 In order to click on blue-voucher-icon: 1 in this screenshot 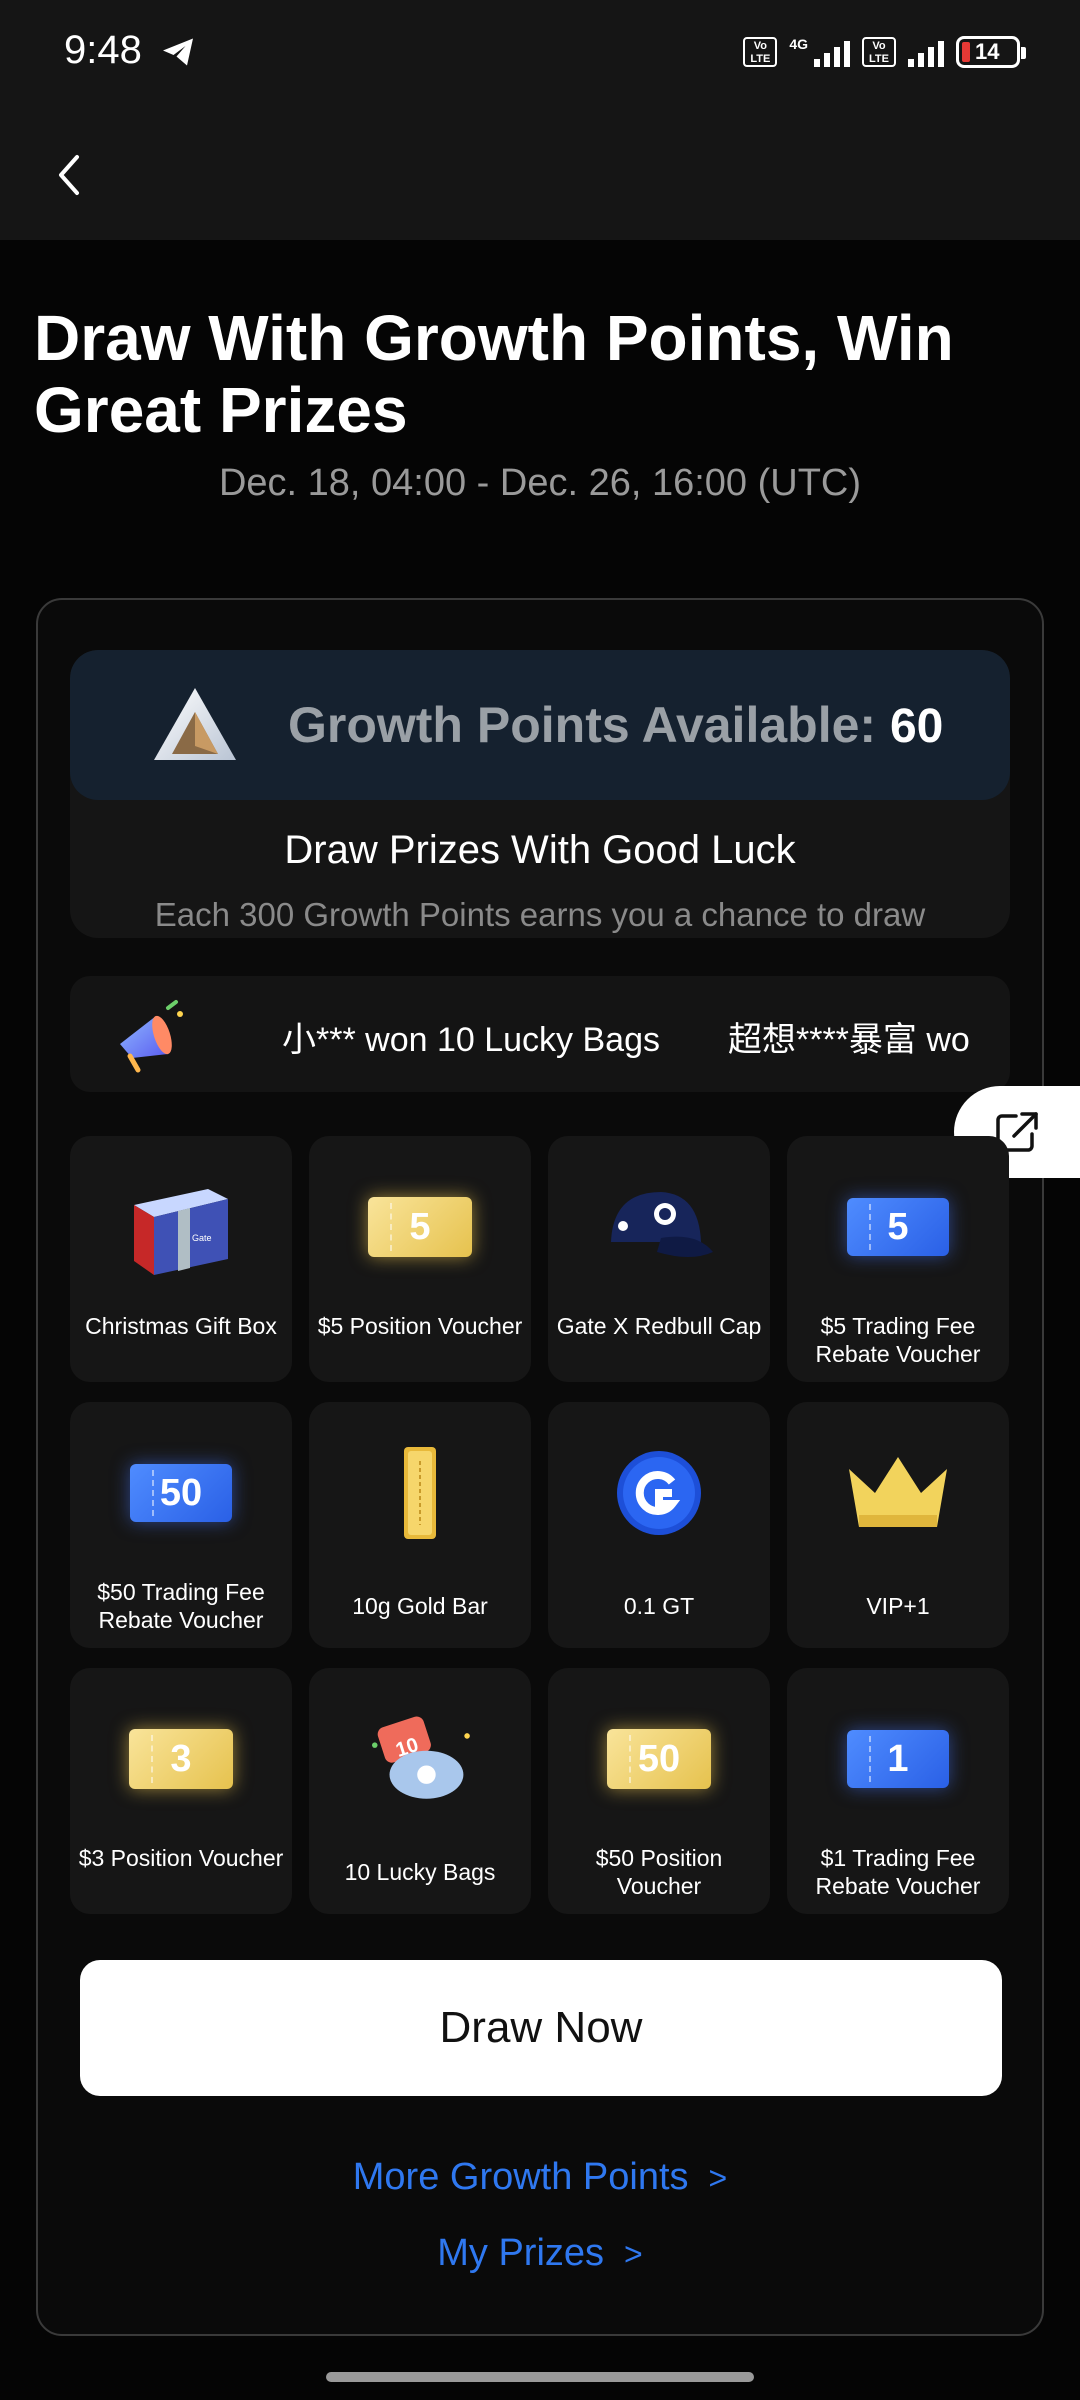, I will do `click(898, 1759)`.